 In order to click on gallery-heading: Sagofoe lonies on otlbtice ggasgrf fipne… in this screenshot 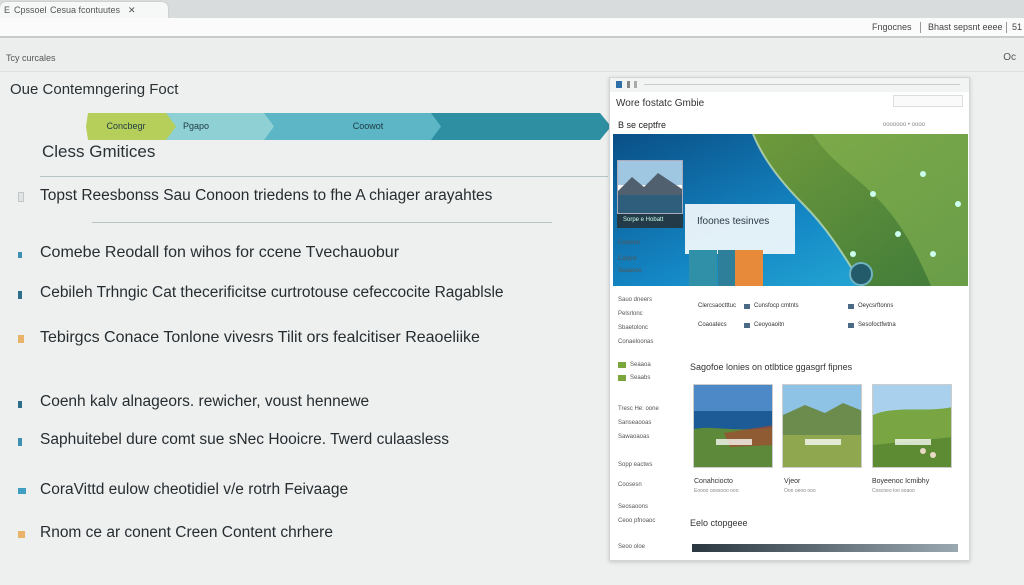, I will do `click(771, 367)`.